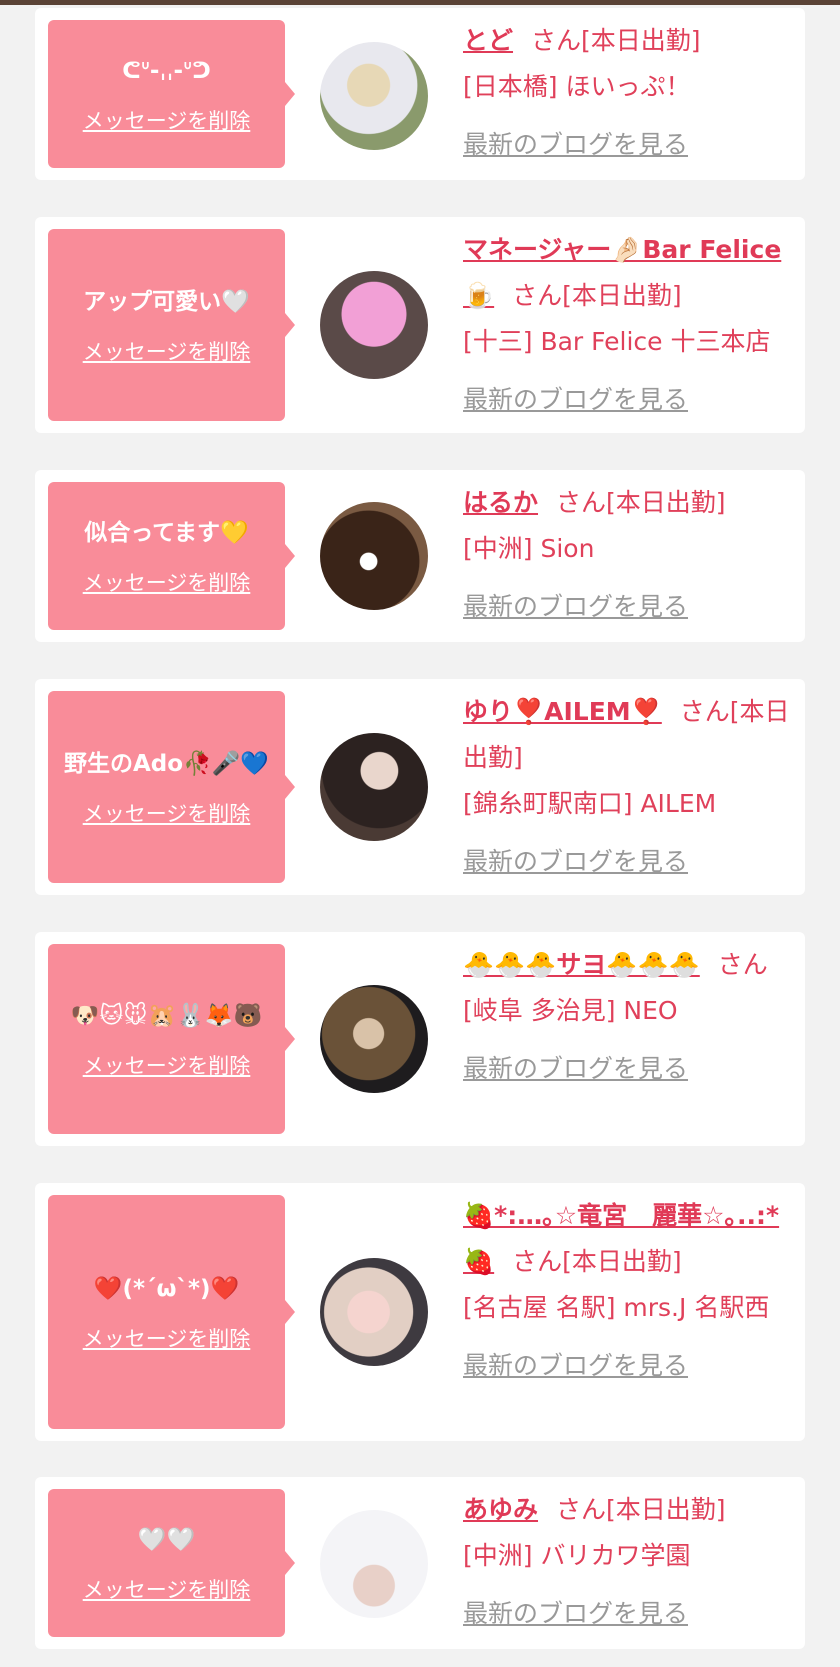  Describe the element at coordinates (617, 341) in the screenshot. I see `shop-name: [十三] Bar Felice 十三本店` at that location.